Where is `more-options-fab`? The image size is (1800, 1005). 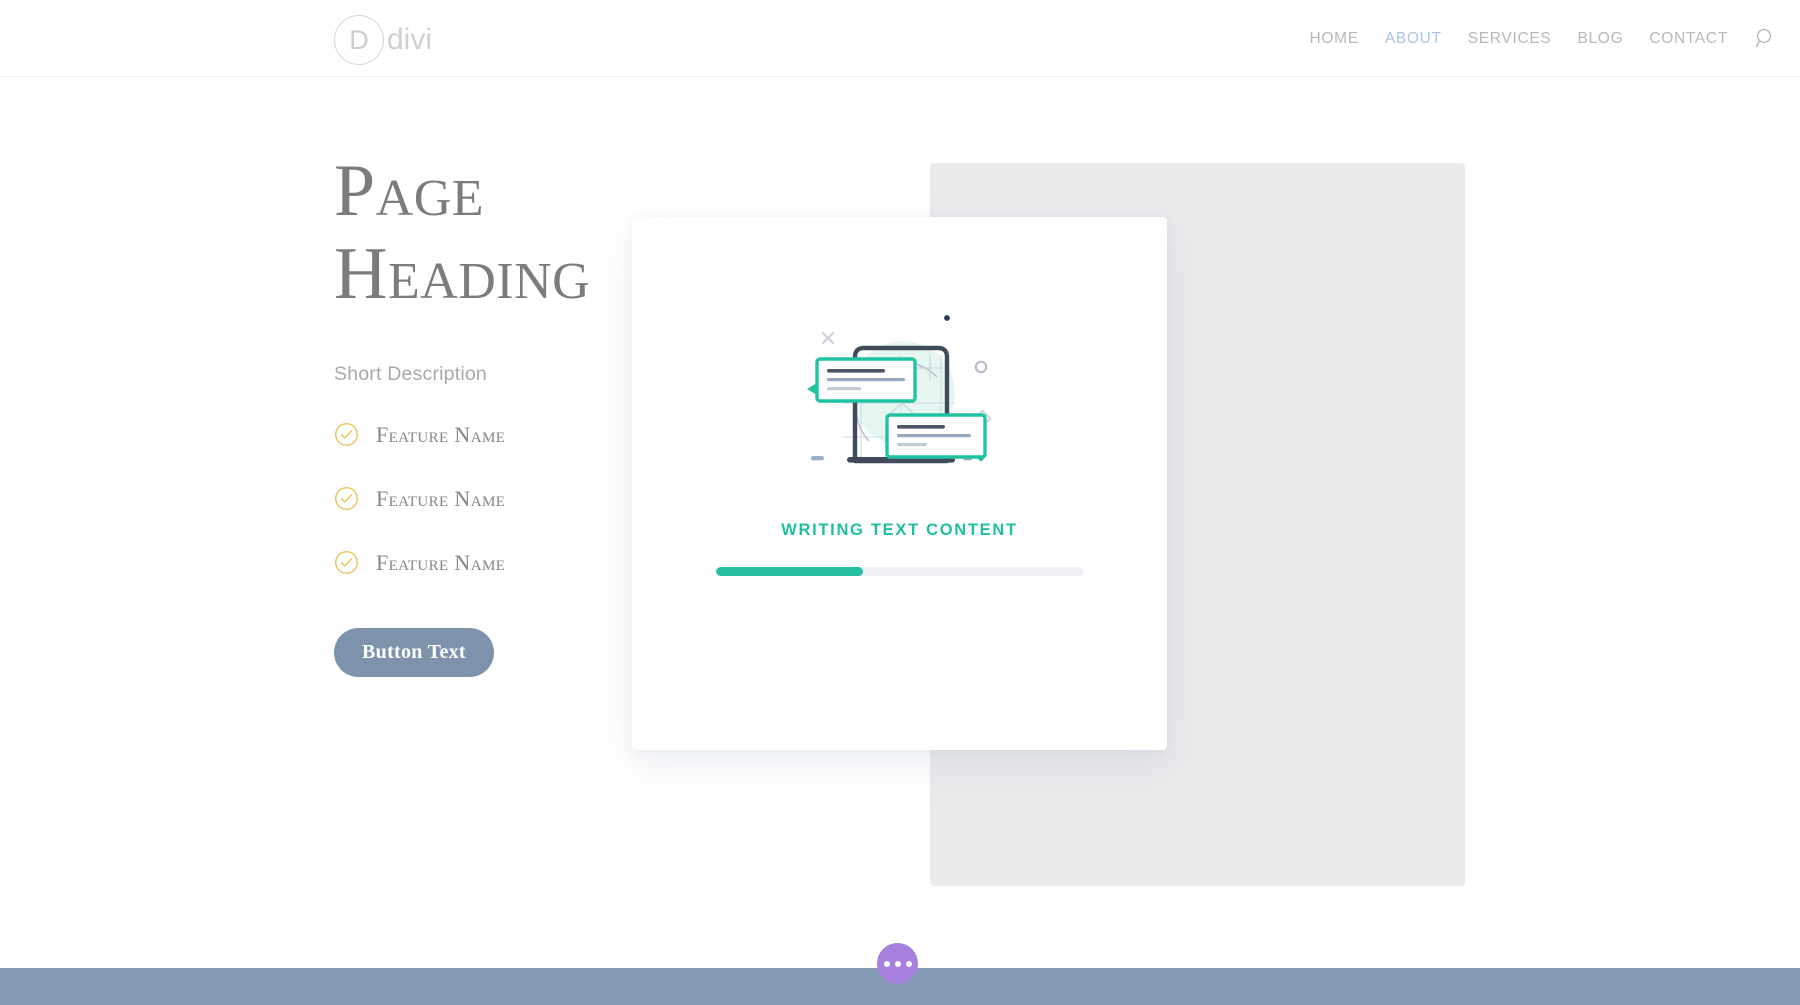 more-options-fab is located at coordinates (897, 963).